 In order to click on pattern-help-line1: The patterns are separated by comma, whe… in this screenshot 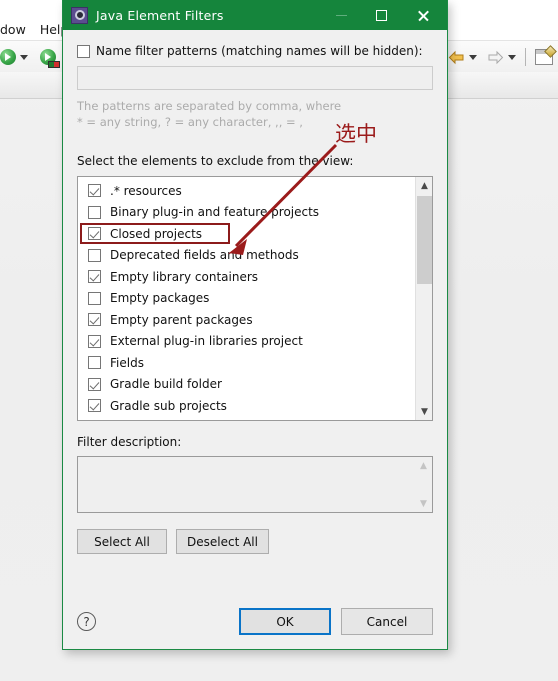, I will do `click(209, 106)`.